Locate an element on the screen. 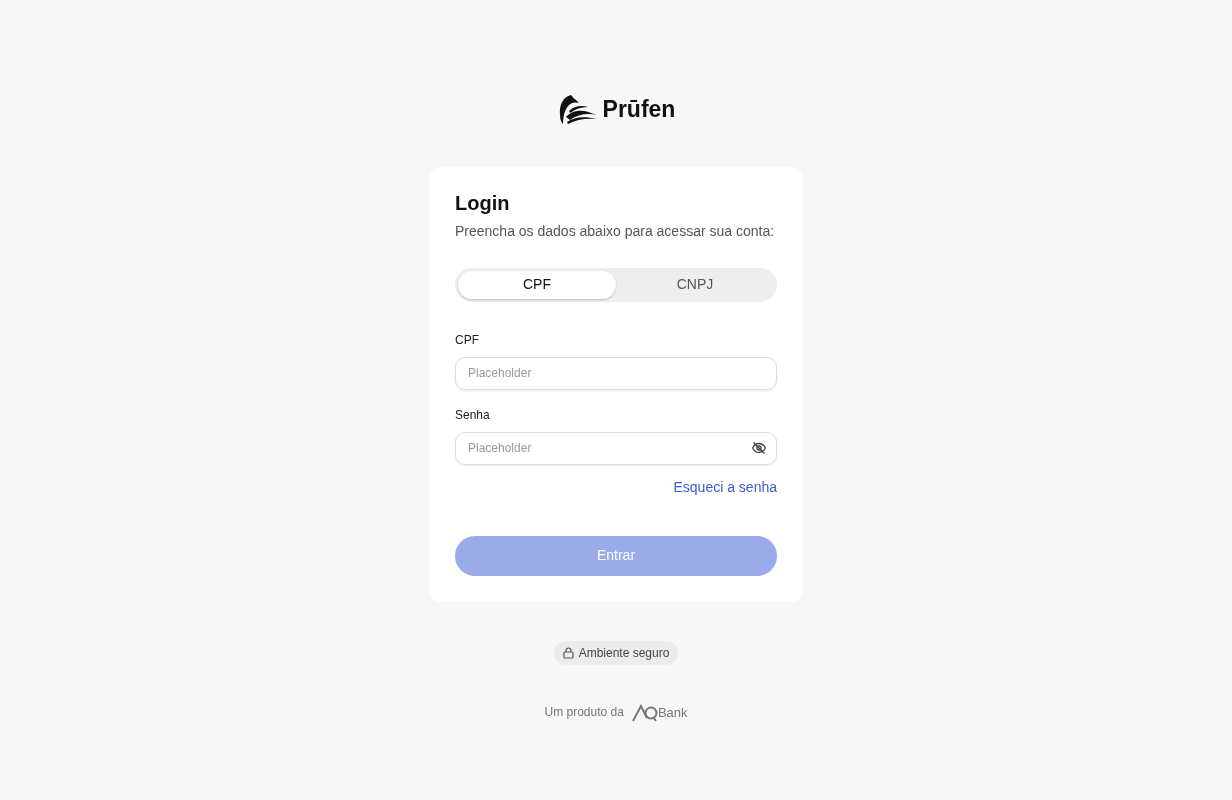 The width and height of the screenshot is (1232, 800). brand-name: Prūfen is located at coordinates (639, 109).